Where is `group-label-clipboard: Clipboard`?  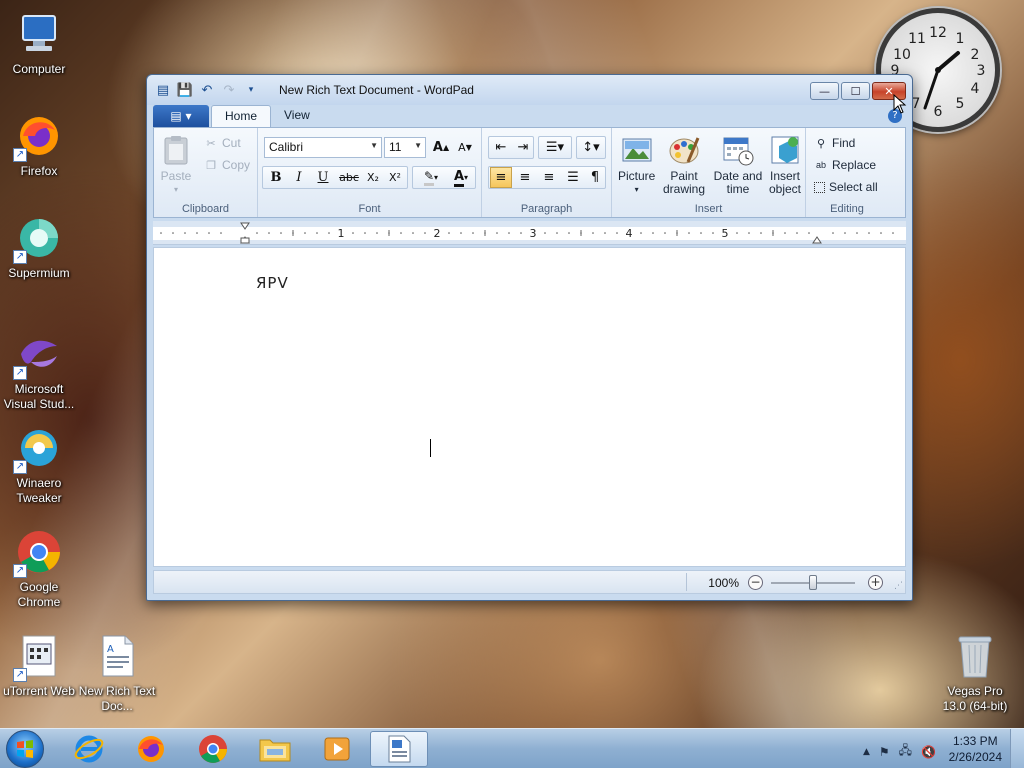 group-label-clipboard: Clipboard is located at coordinates (205, 209).